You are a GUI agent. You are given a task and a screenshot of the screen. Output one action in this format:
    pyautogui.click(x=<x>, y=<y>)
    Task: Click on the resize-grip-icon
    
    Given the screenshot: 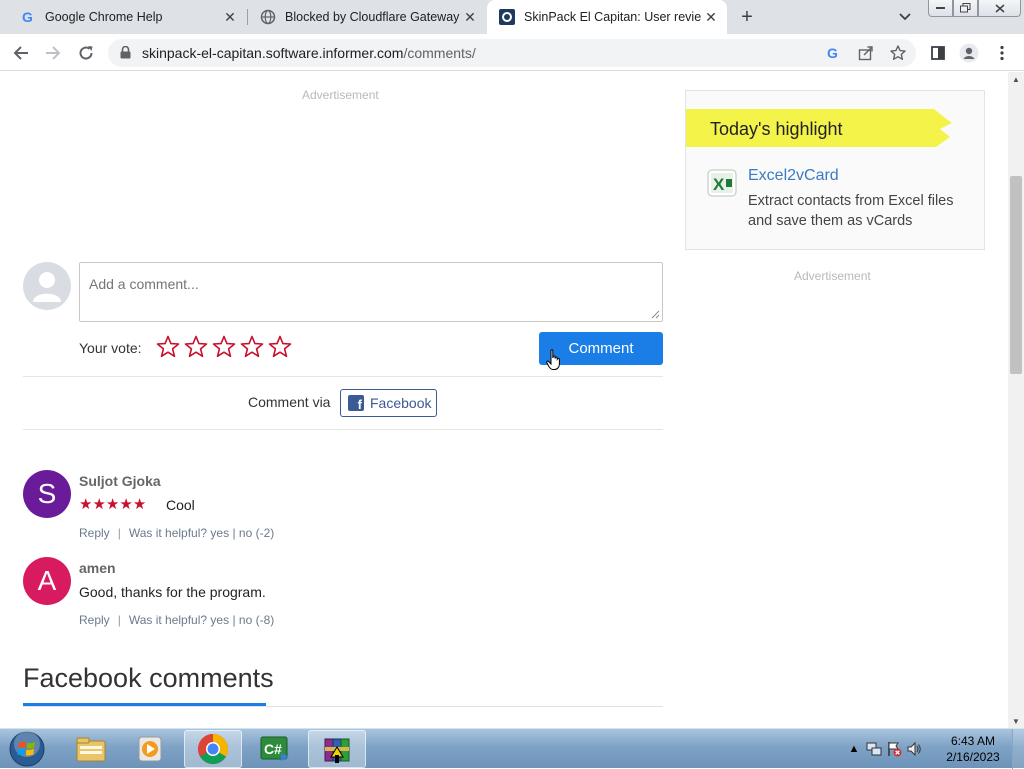 What is the action you would take?
    pyautogui.click(x=655, y=314)
    